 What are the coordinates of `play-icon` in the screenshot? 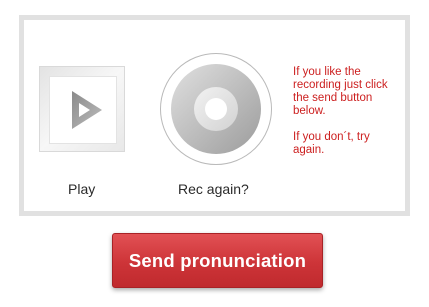 It's located at (87, 110).